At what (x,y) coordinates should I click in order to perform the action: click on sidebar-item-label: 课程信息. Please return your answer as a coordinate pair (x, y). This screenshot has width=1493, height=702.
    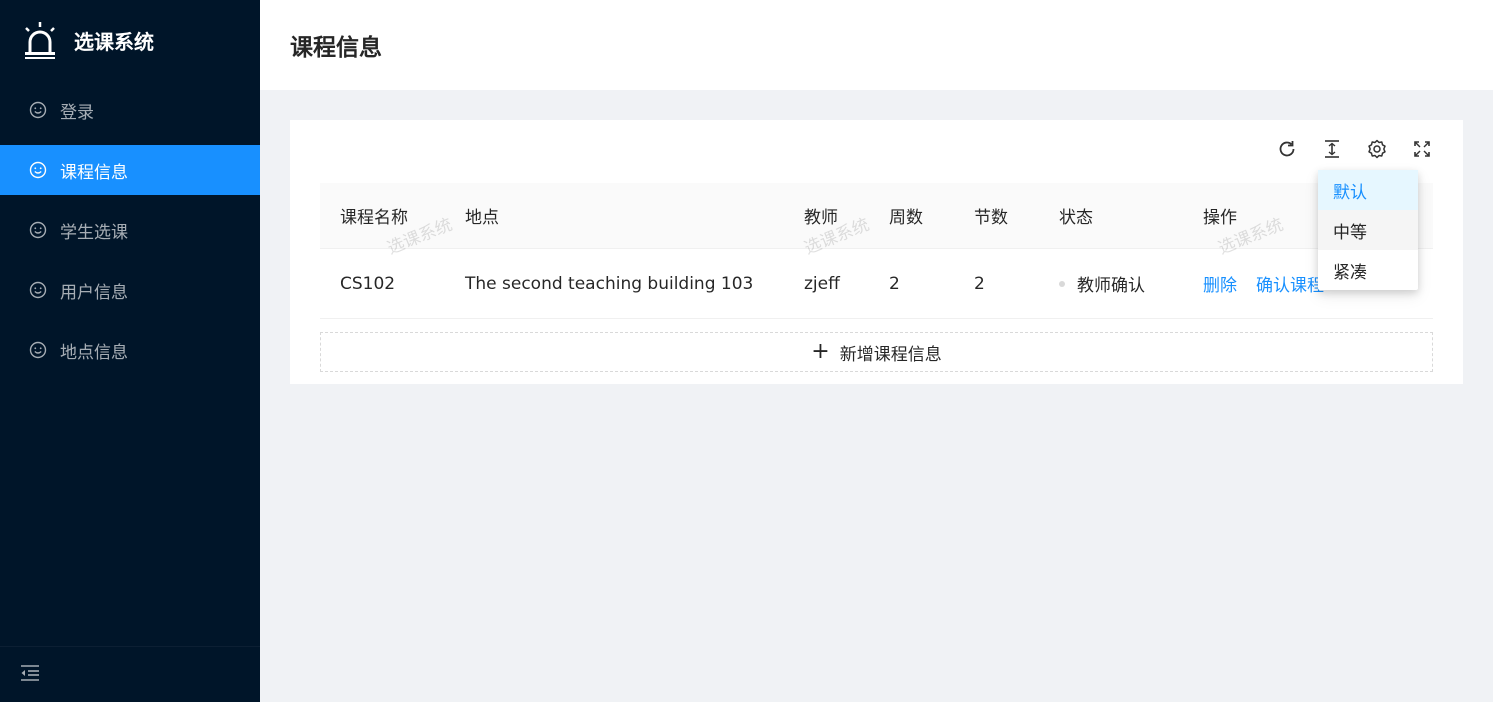
    Looking at the image, I should click on (94, 172).